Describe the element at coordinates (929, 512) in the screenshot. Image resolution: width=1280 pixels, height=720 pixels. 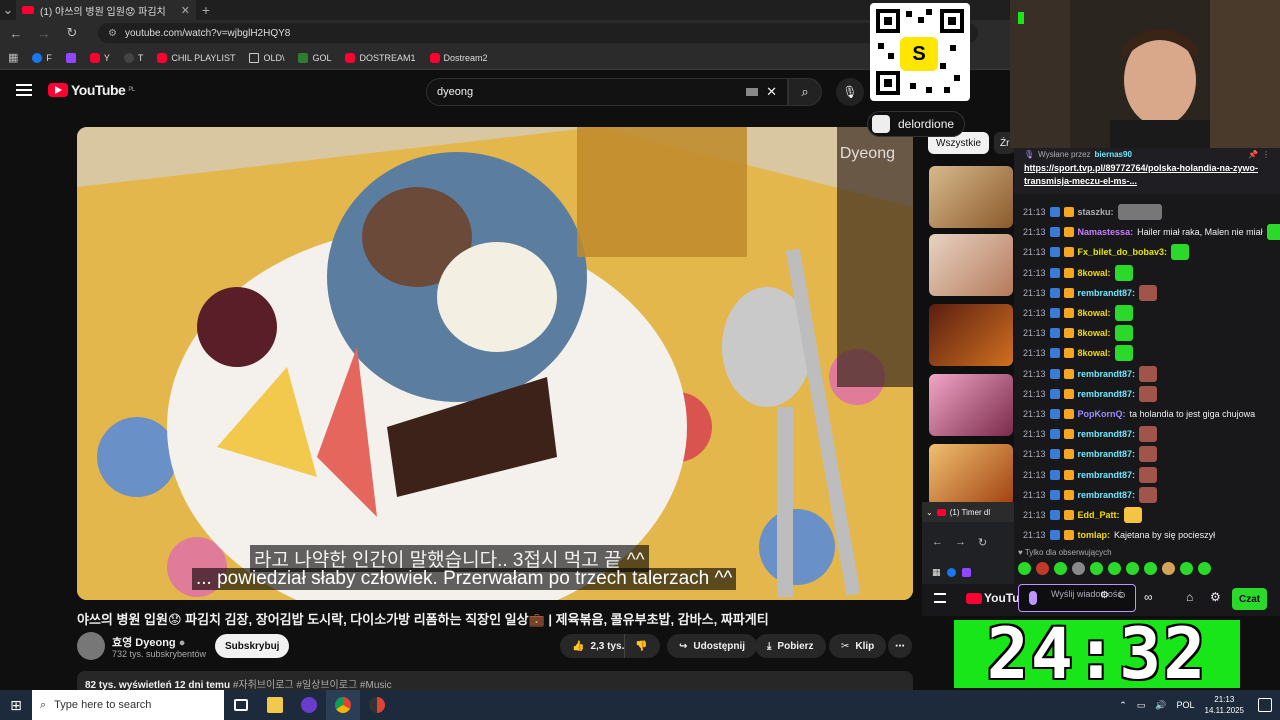
I see `chevron-down-icon: ⌄` at that location.